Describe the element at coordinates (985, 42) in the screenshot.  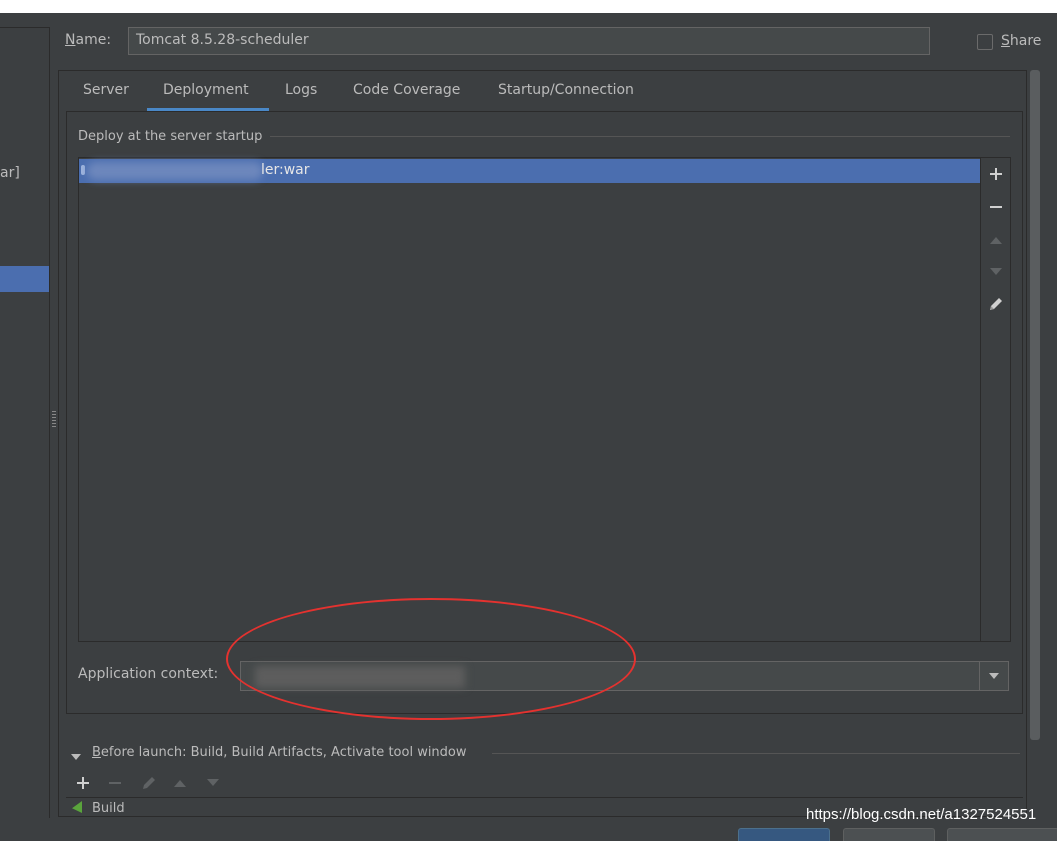
I see `share-checkbox` at that location.